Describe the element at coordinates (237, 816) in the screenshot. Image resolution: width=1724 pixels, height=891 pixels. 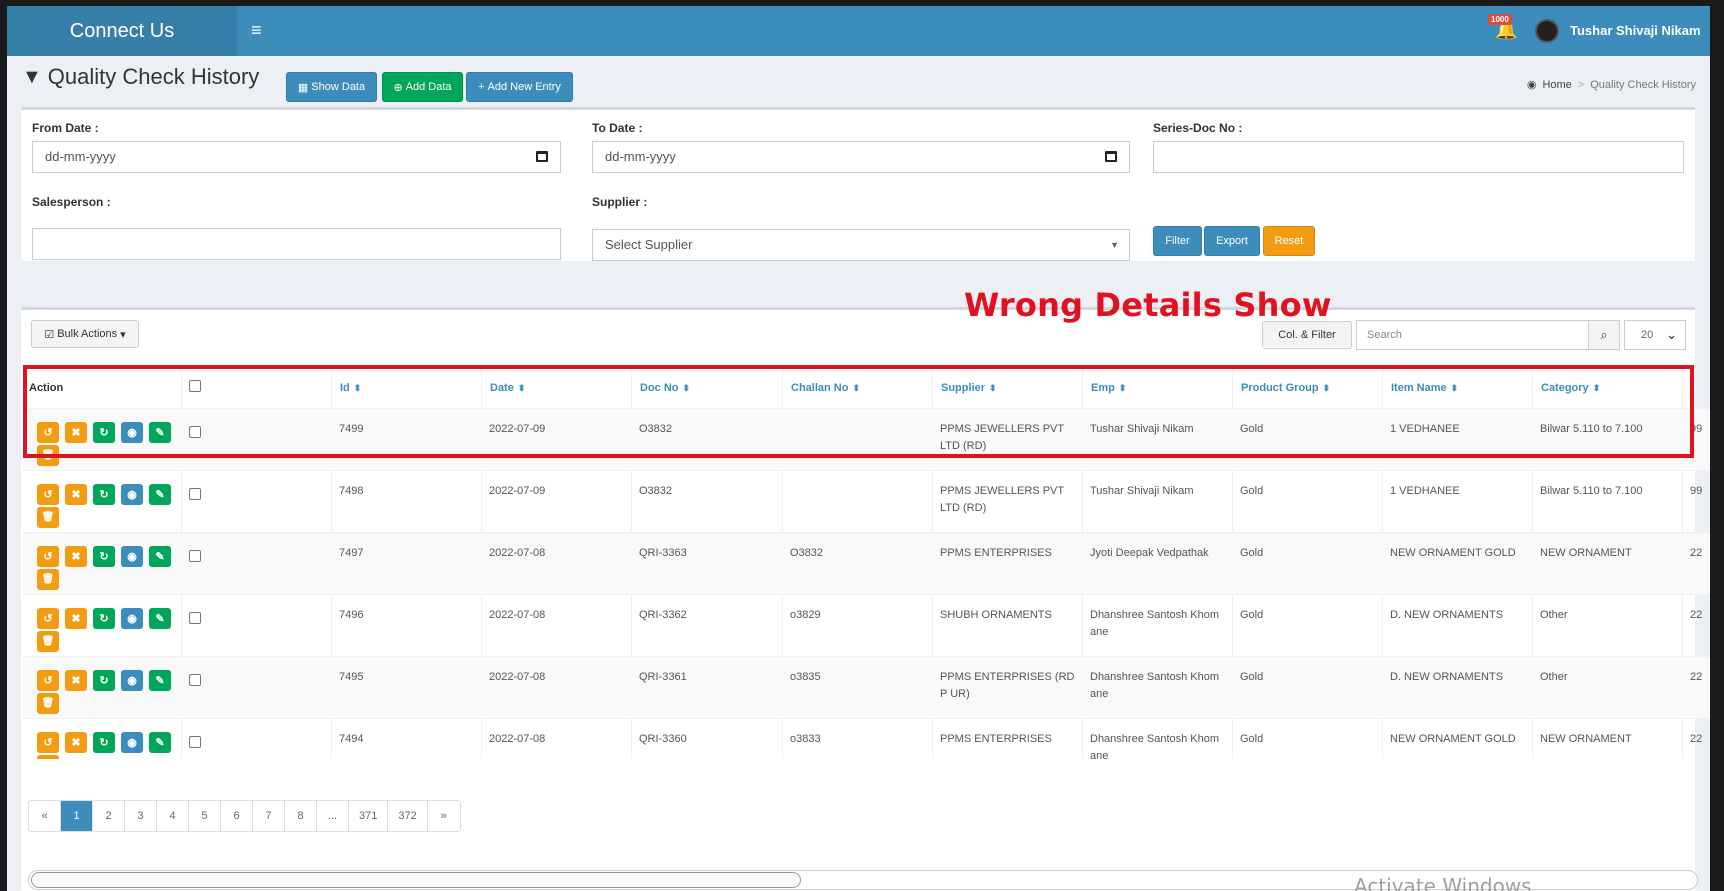
I see `pagination-page: 6` at that location.